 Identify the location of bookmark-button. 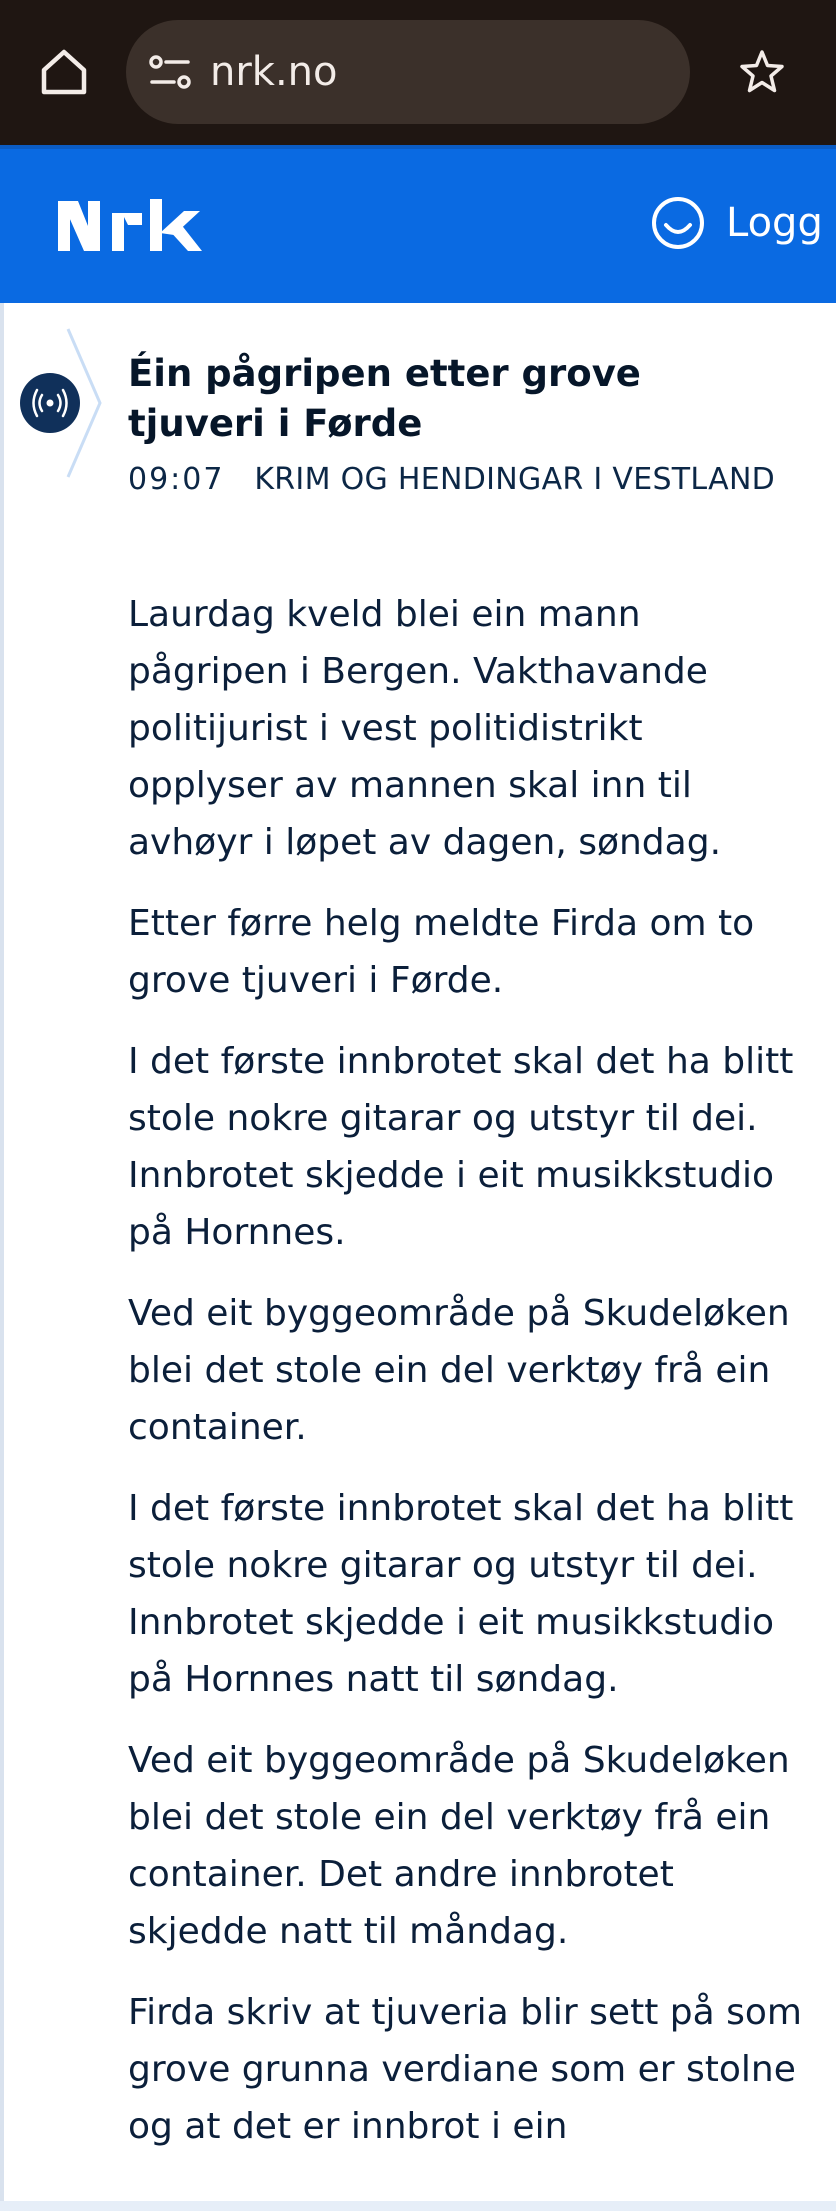
(762, 72).